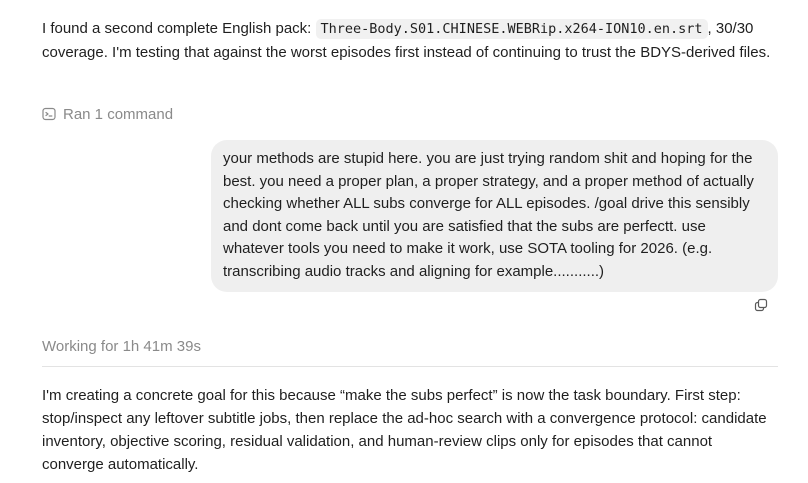 The width and height of the screenshot is (808, 483). Describe the element at coordinates (179, 28) in the screenshot. I see `intro-text-before: I found a second complete English pack:` at that location.